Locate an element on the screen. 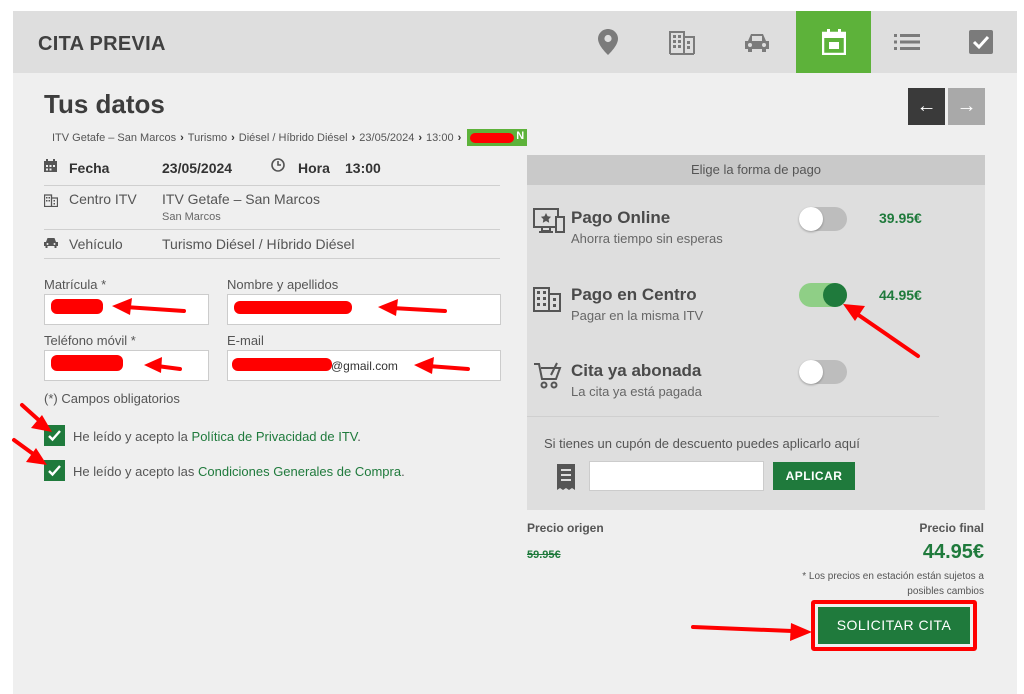  privacy-policy-link: Política de Privacidad de ITV is located at coordinates (275, 436).